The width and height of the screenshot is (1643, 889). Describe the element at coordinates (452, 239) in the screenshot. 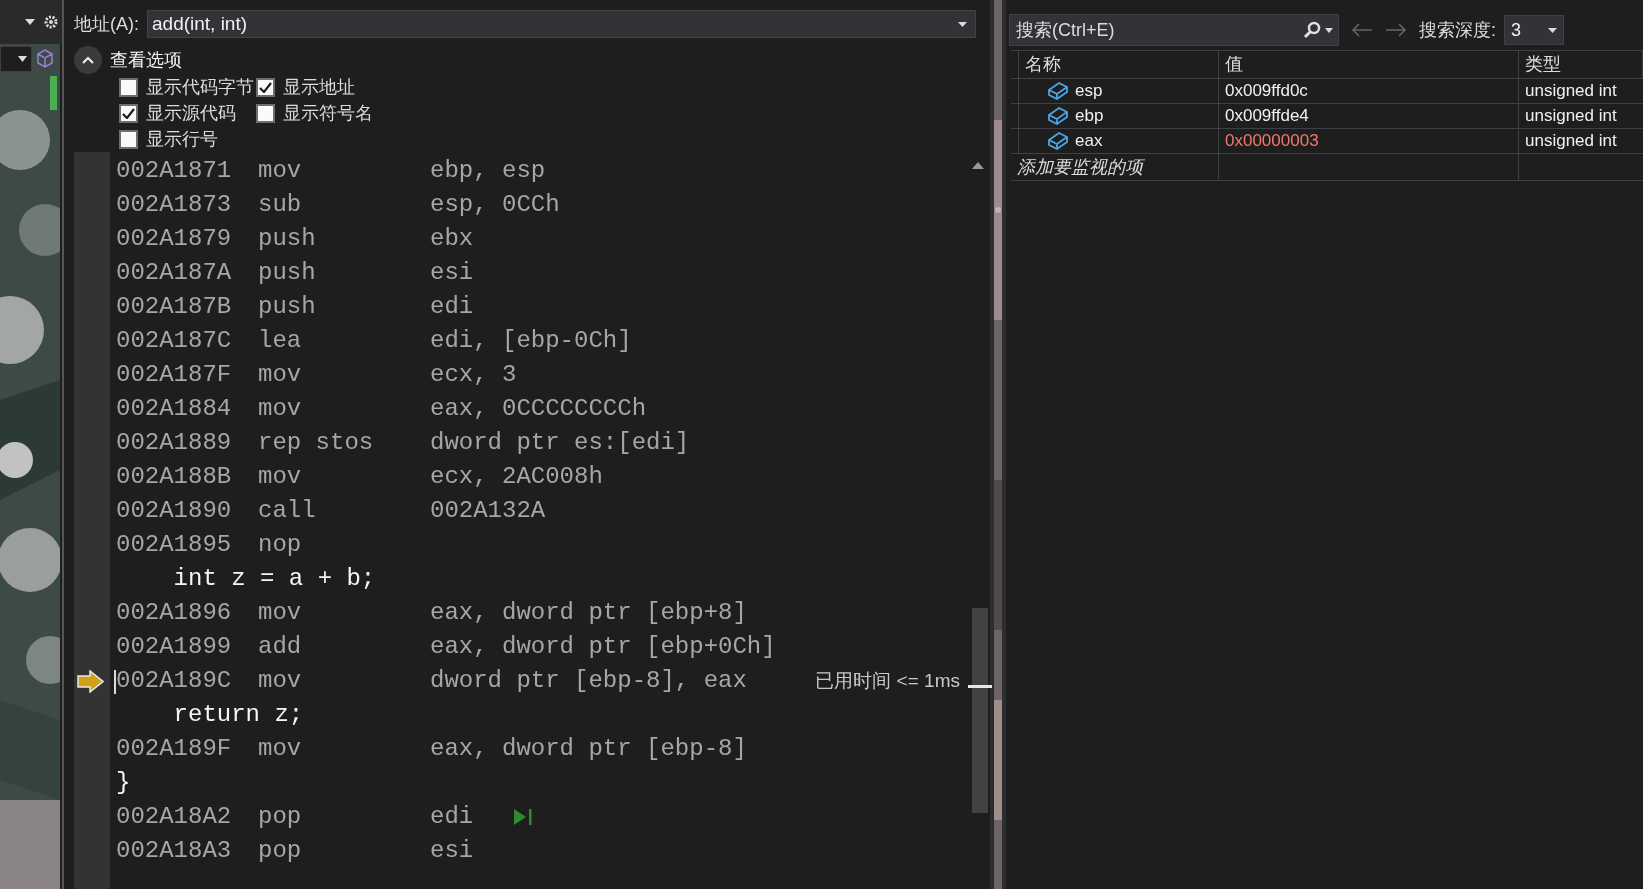

I see `operands: ebx` at that location.